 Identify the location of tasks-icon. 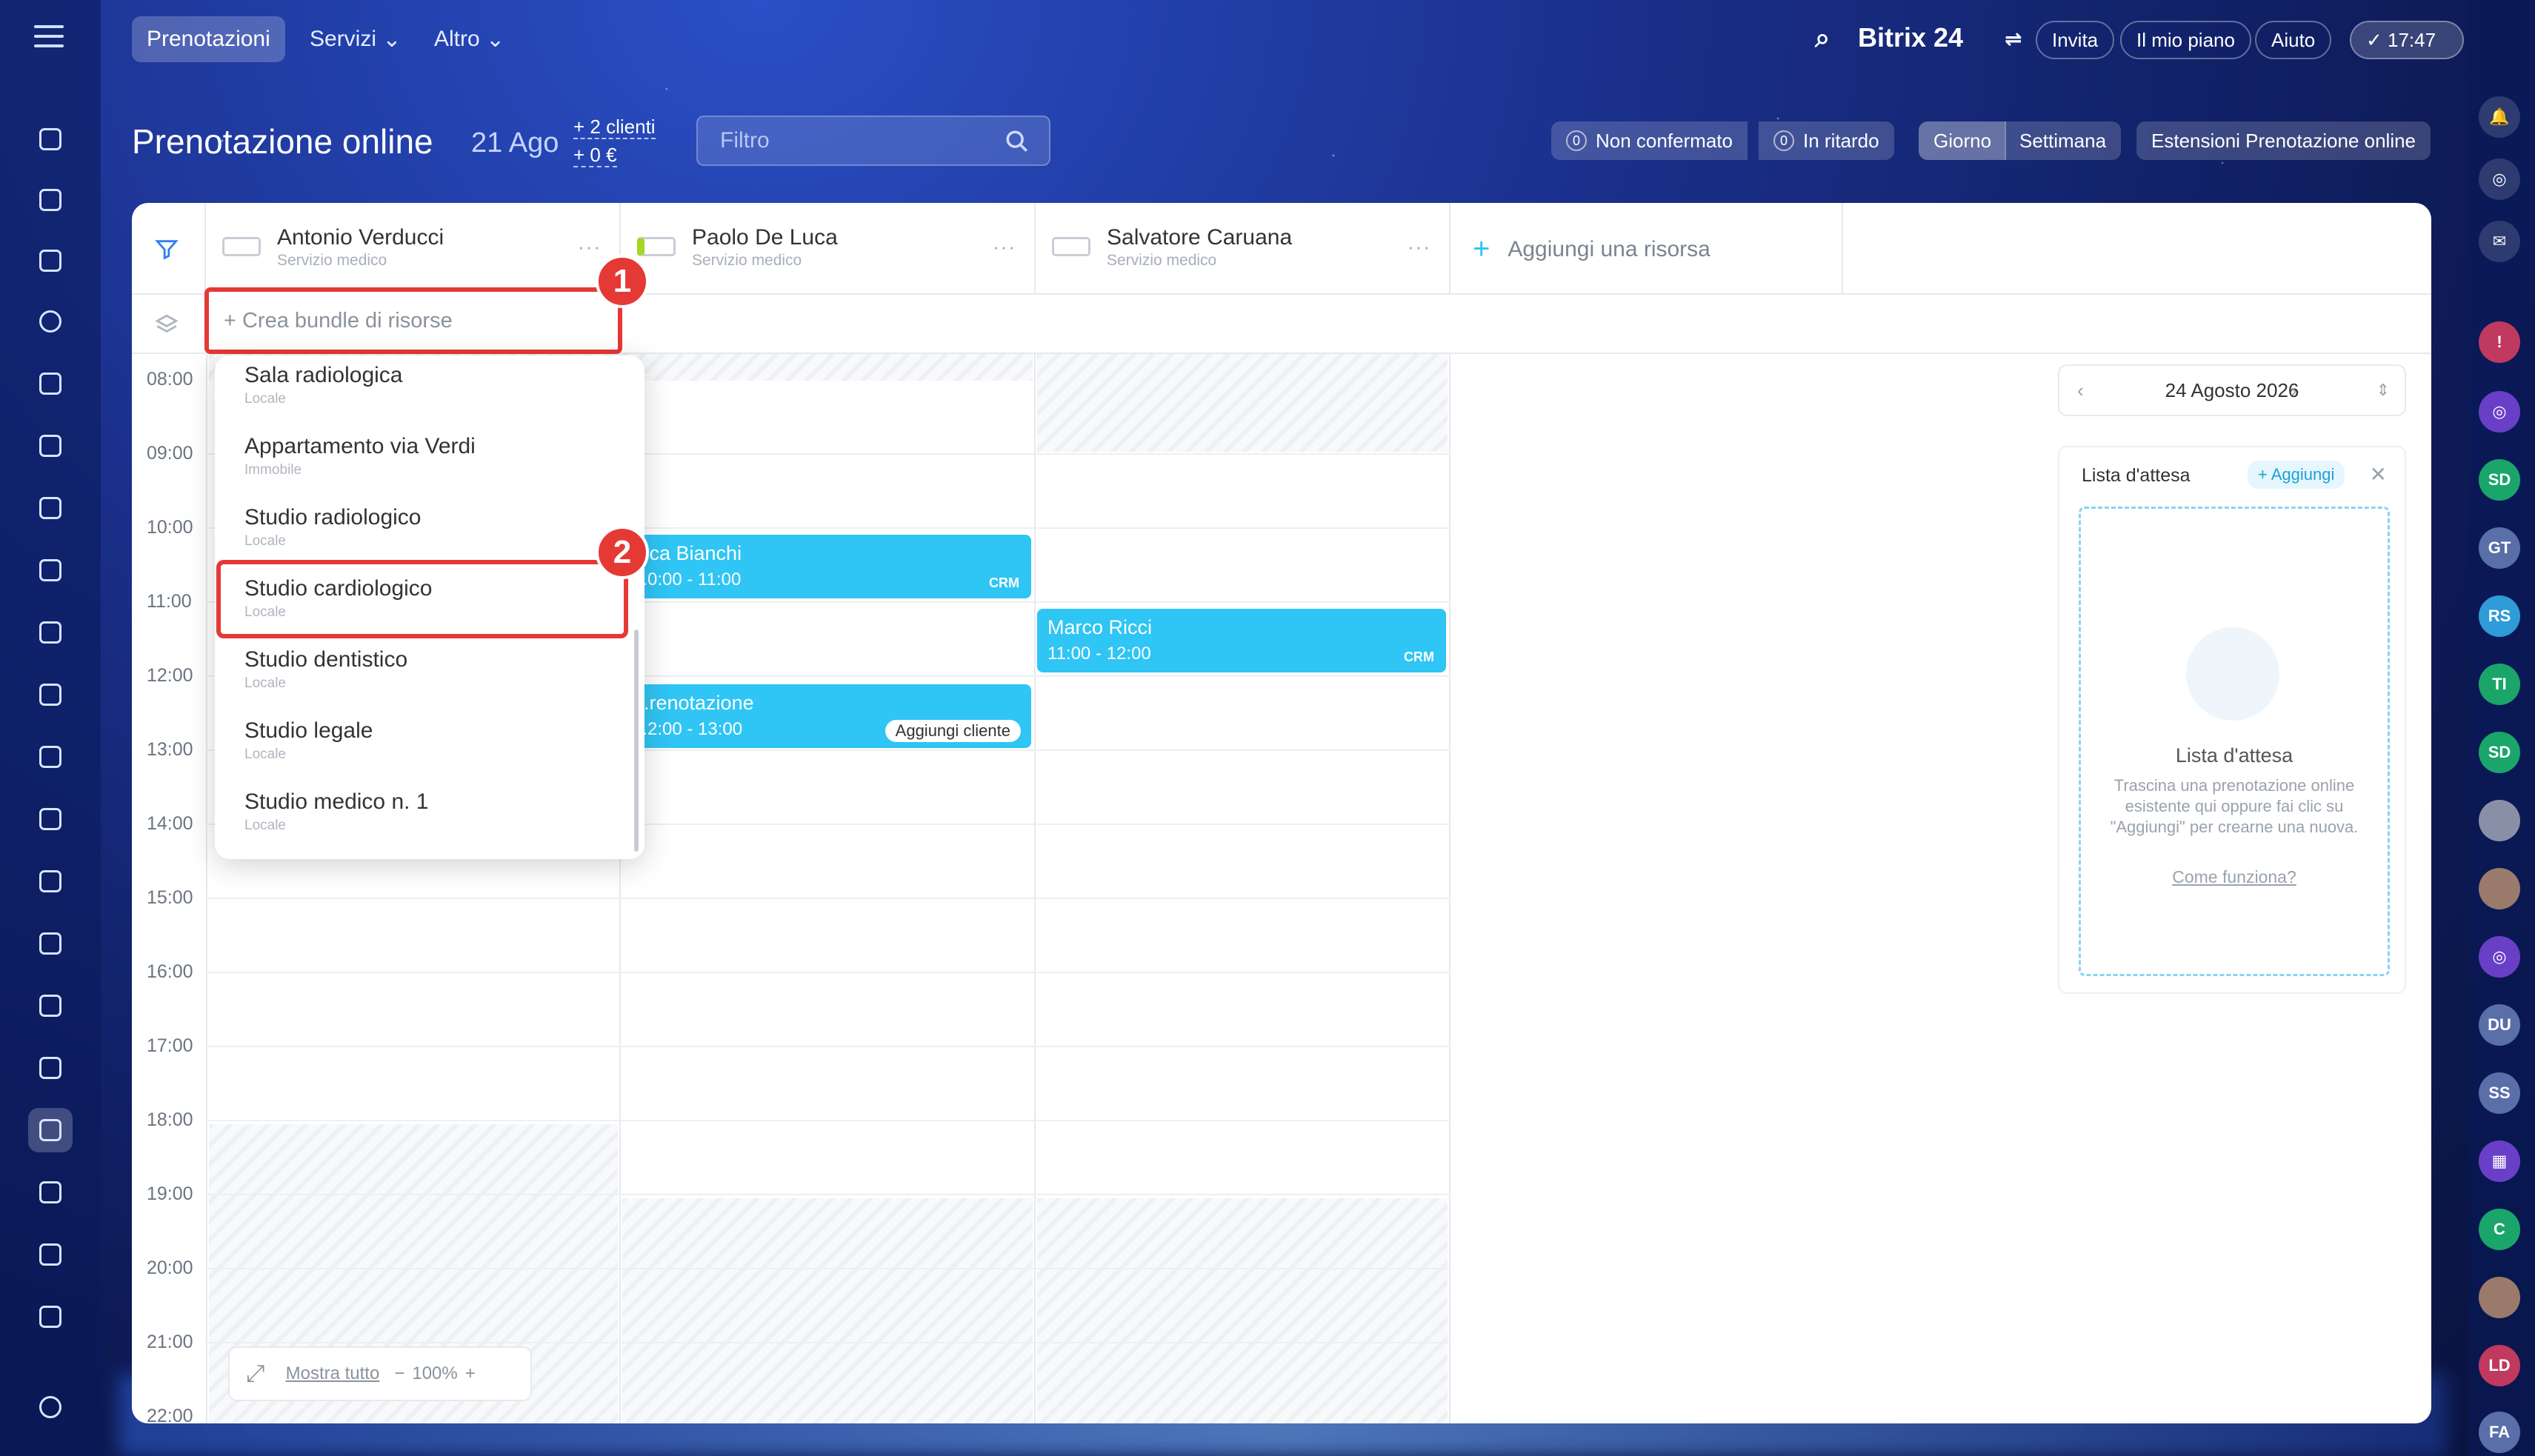
(50, 260).